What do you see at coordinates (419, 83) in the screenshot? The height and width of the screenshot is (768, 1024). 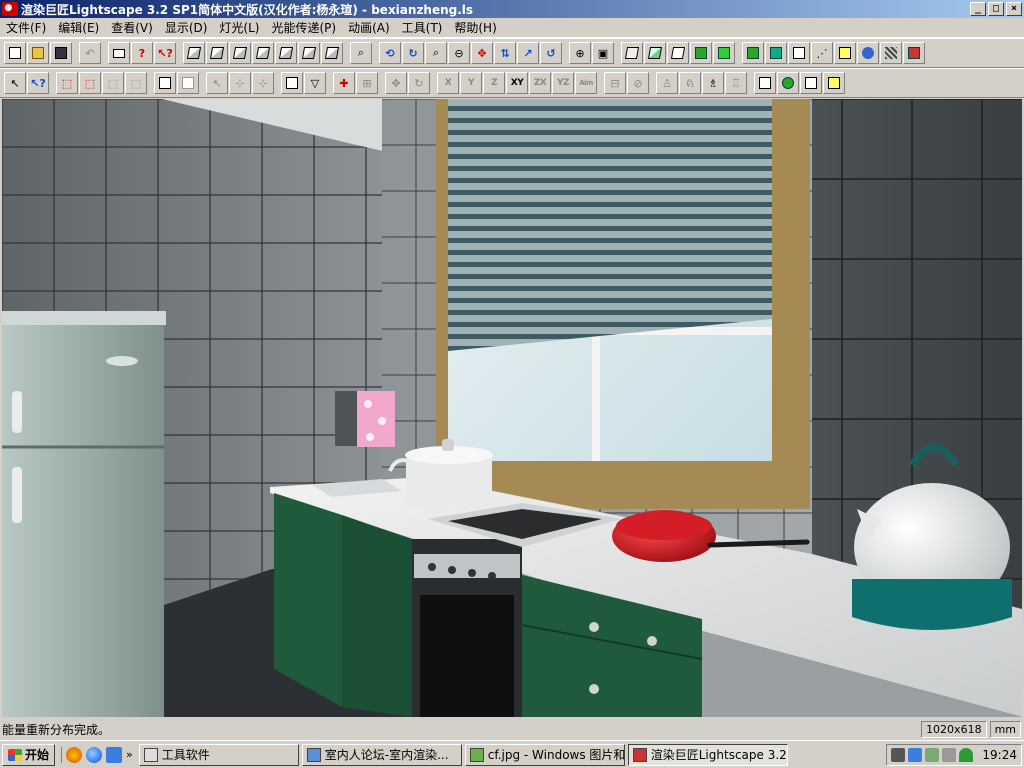 I see `rotate-object-button: ↻` at bounding box center [419, 83].